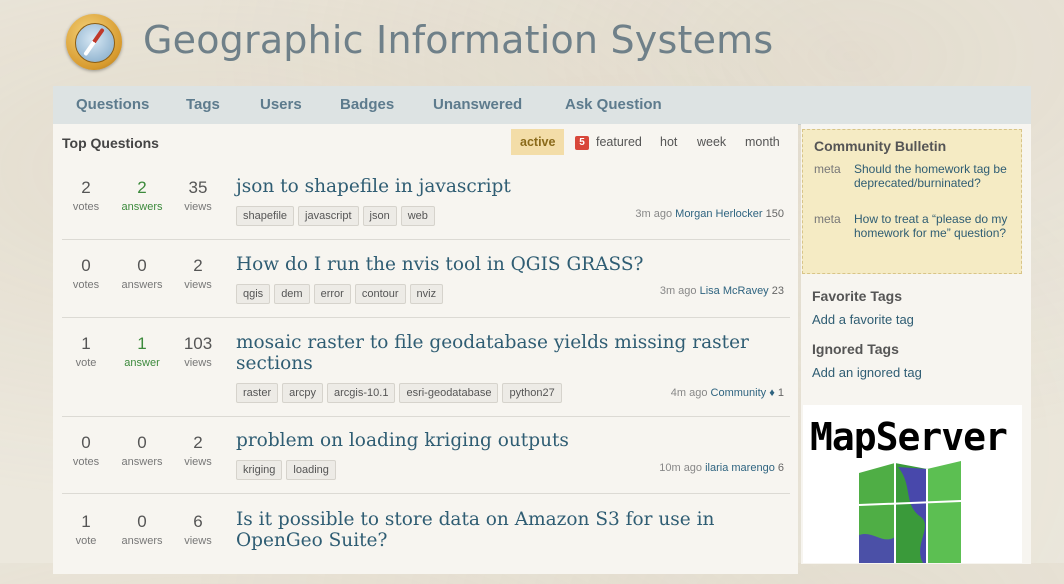  Describe the element at coordinates (265, 216) in the screenshot. I see `tag-shapefile: shapefile` at that location.